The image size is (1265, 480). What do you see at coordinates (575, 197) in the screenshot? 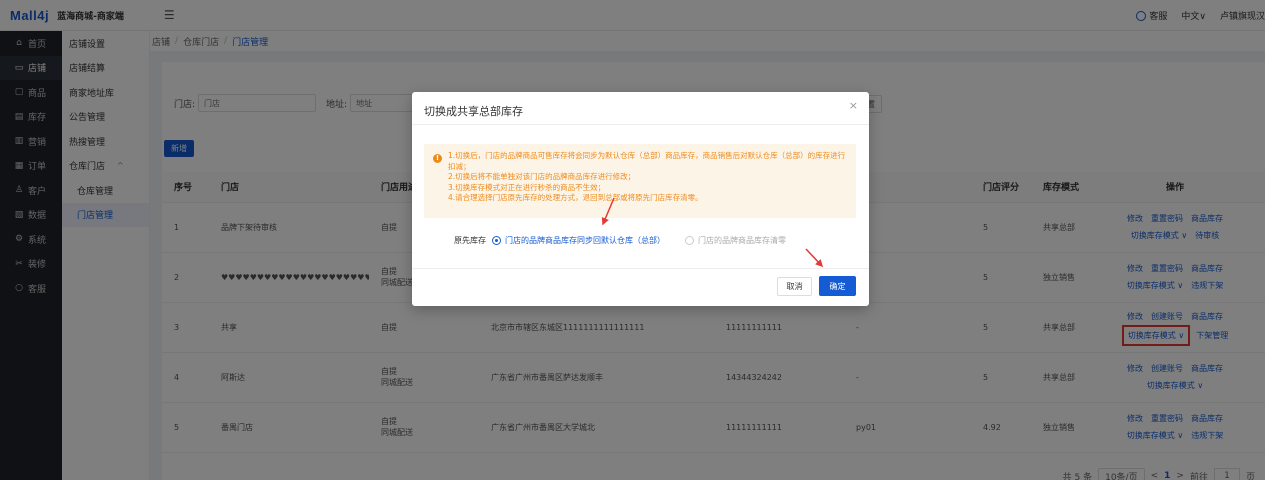
I see `warning-note: 4.请合理选择门店原先库存的处理方式，退回到总部或将原先门店库存清零。` at bounding box center [575, 197].